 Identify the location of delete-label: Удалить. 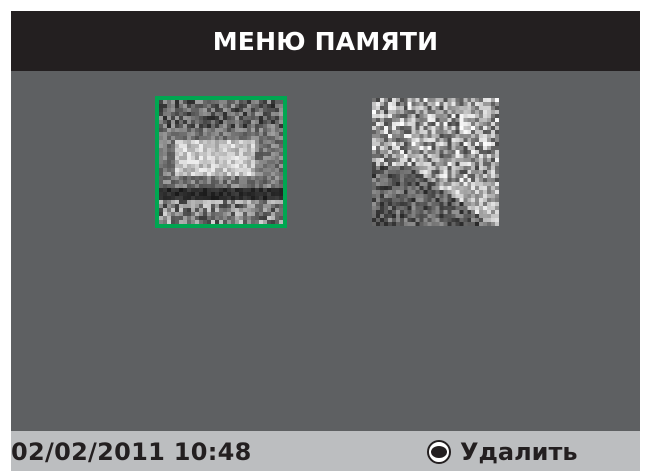
(519, 452).